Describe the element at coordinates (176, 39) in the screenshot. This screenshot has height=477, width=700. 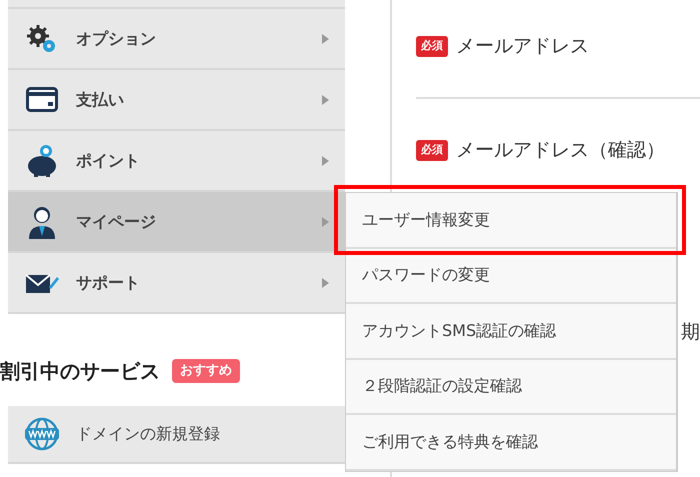
I see `sidebar-item: オプション` at that location.